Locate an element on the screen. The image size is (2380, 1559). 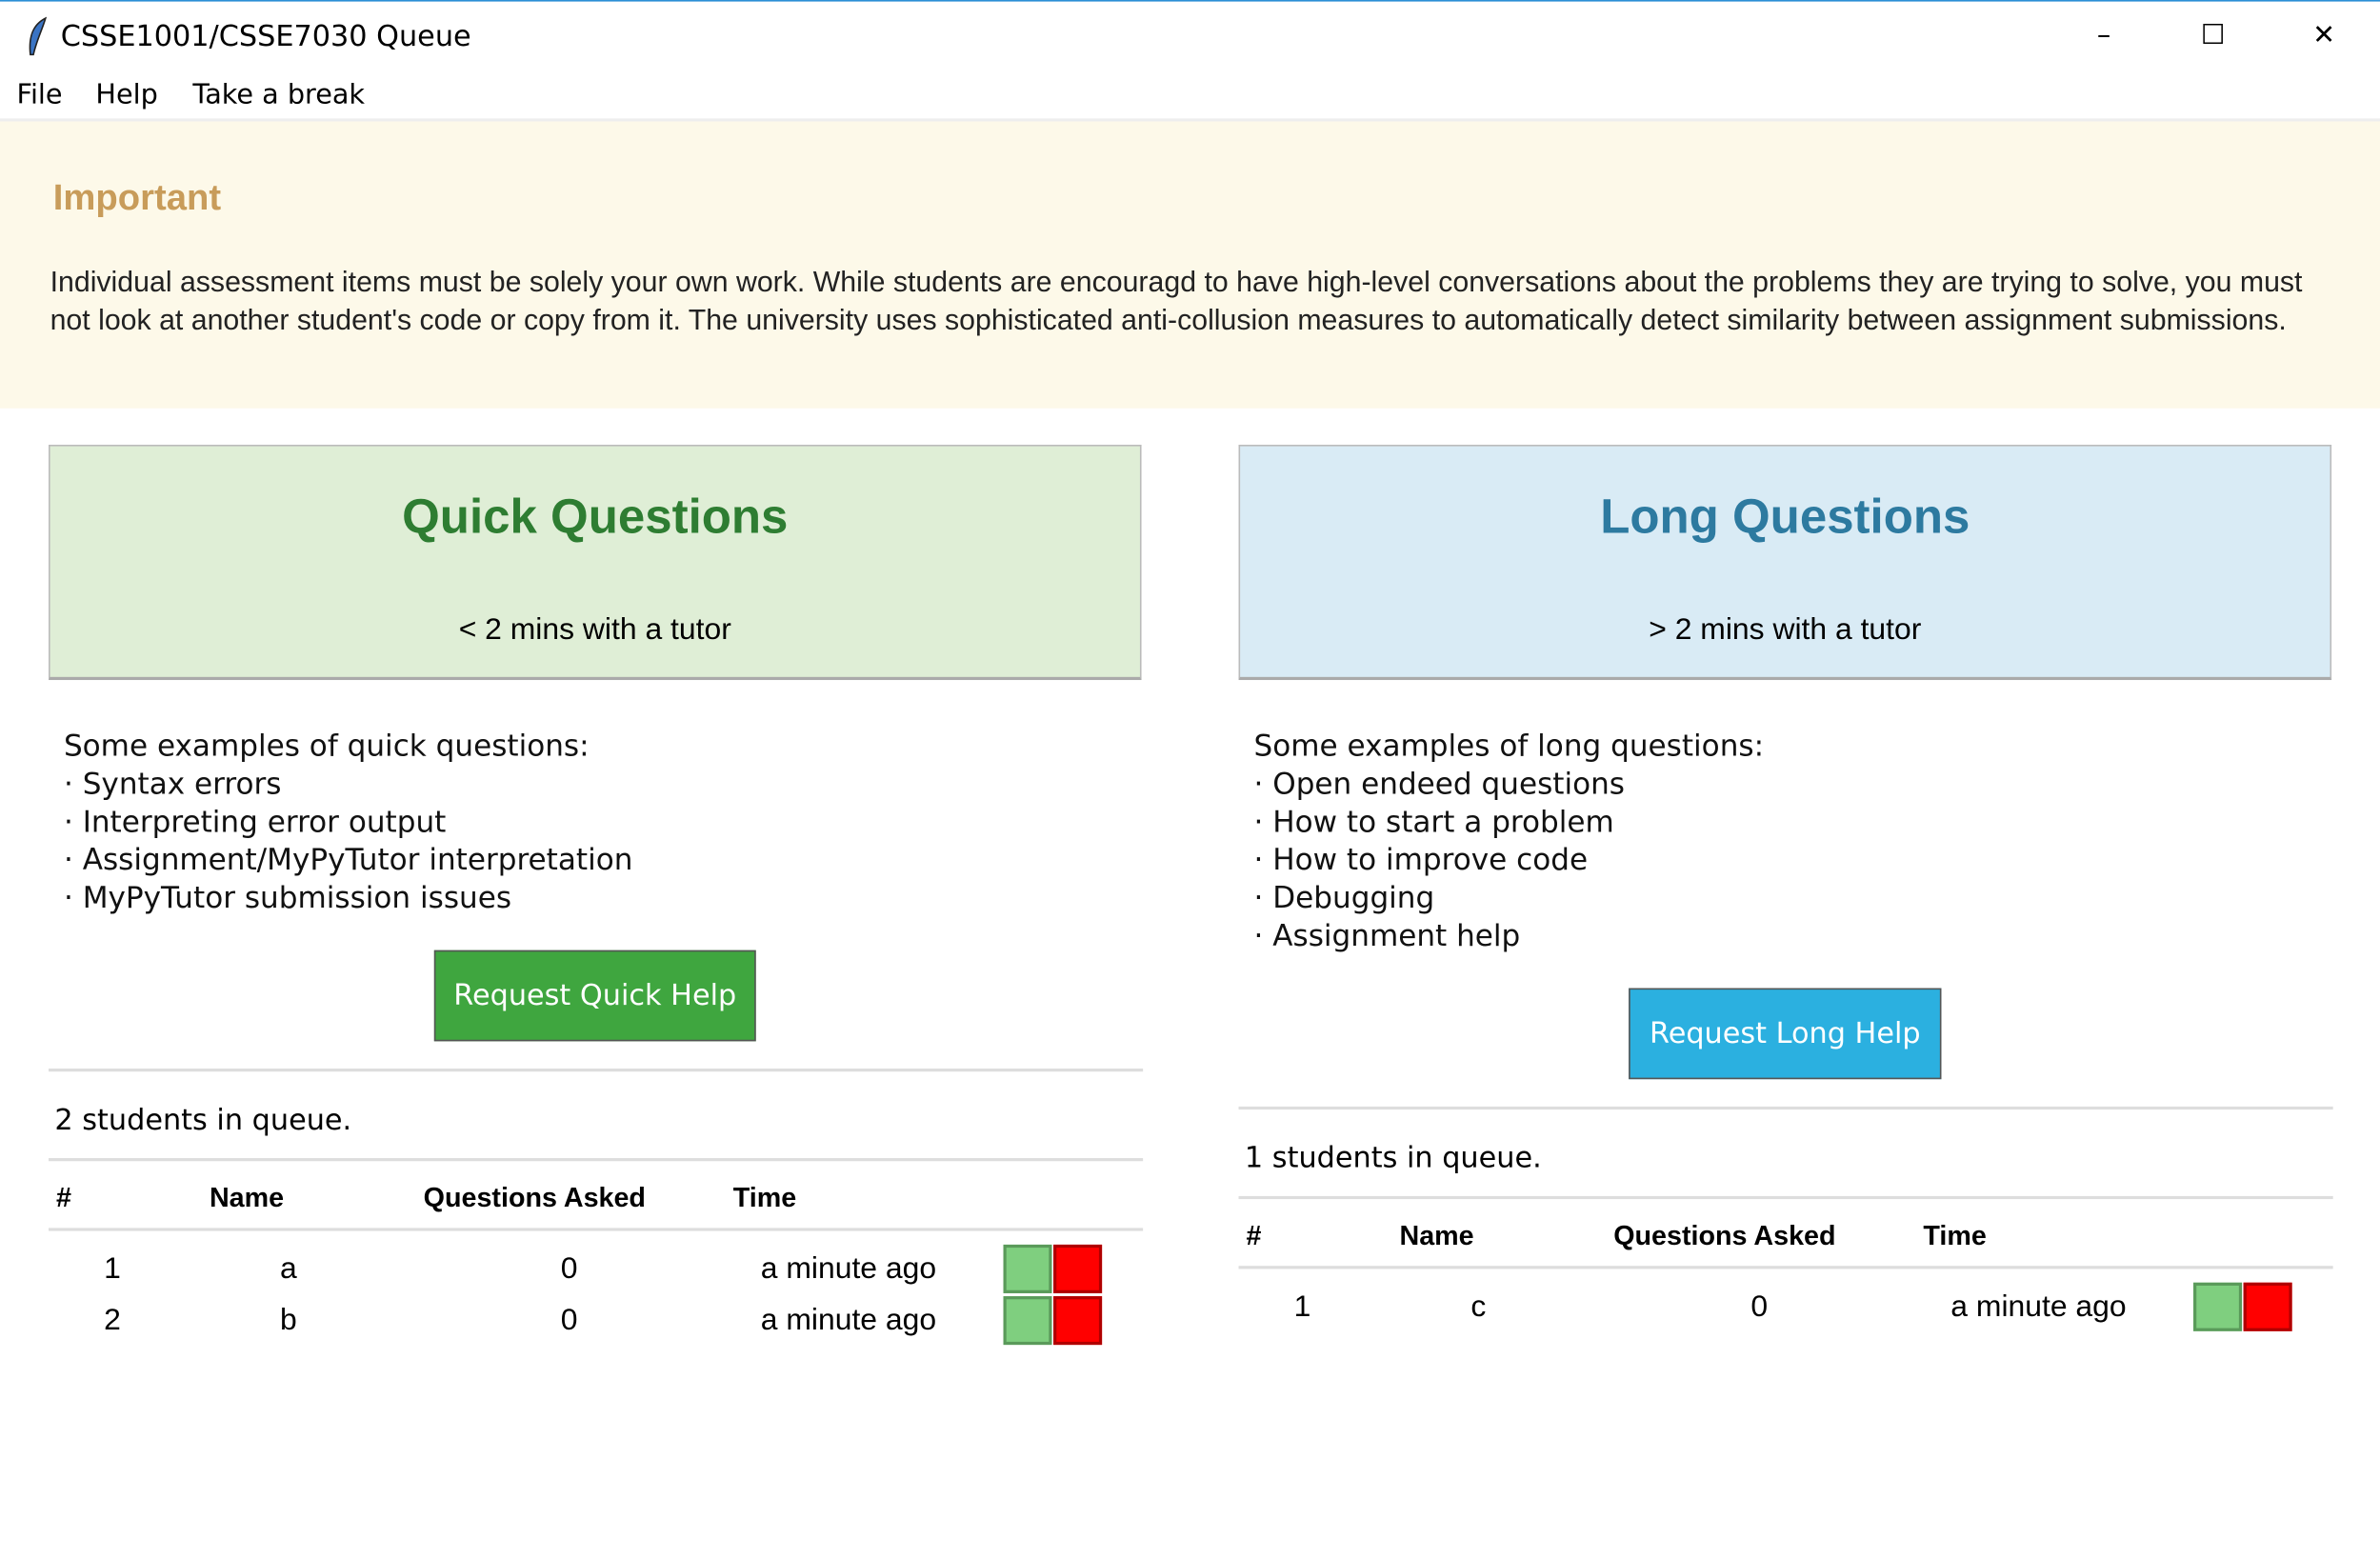
row-name: b is located at coordinates (288, 1321).